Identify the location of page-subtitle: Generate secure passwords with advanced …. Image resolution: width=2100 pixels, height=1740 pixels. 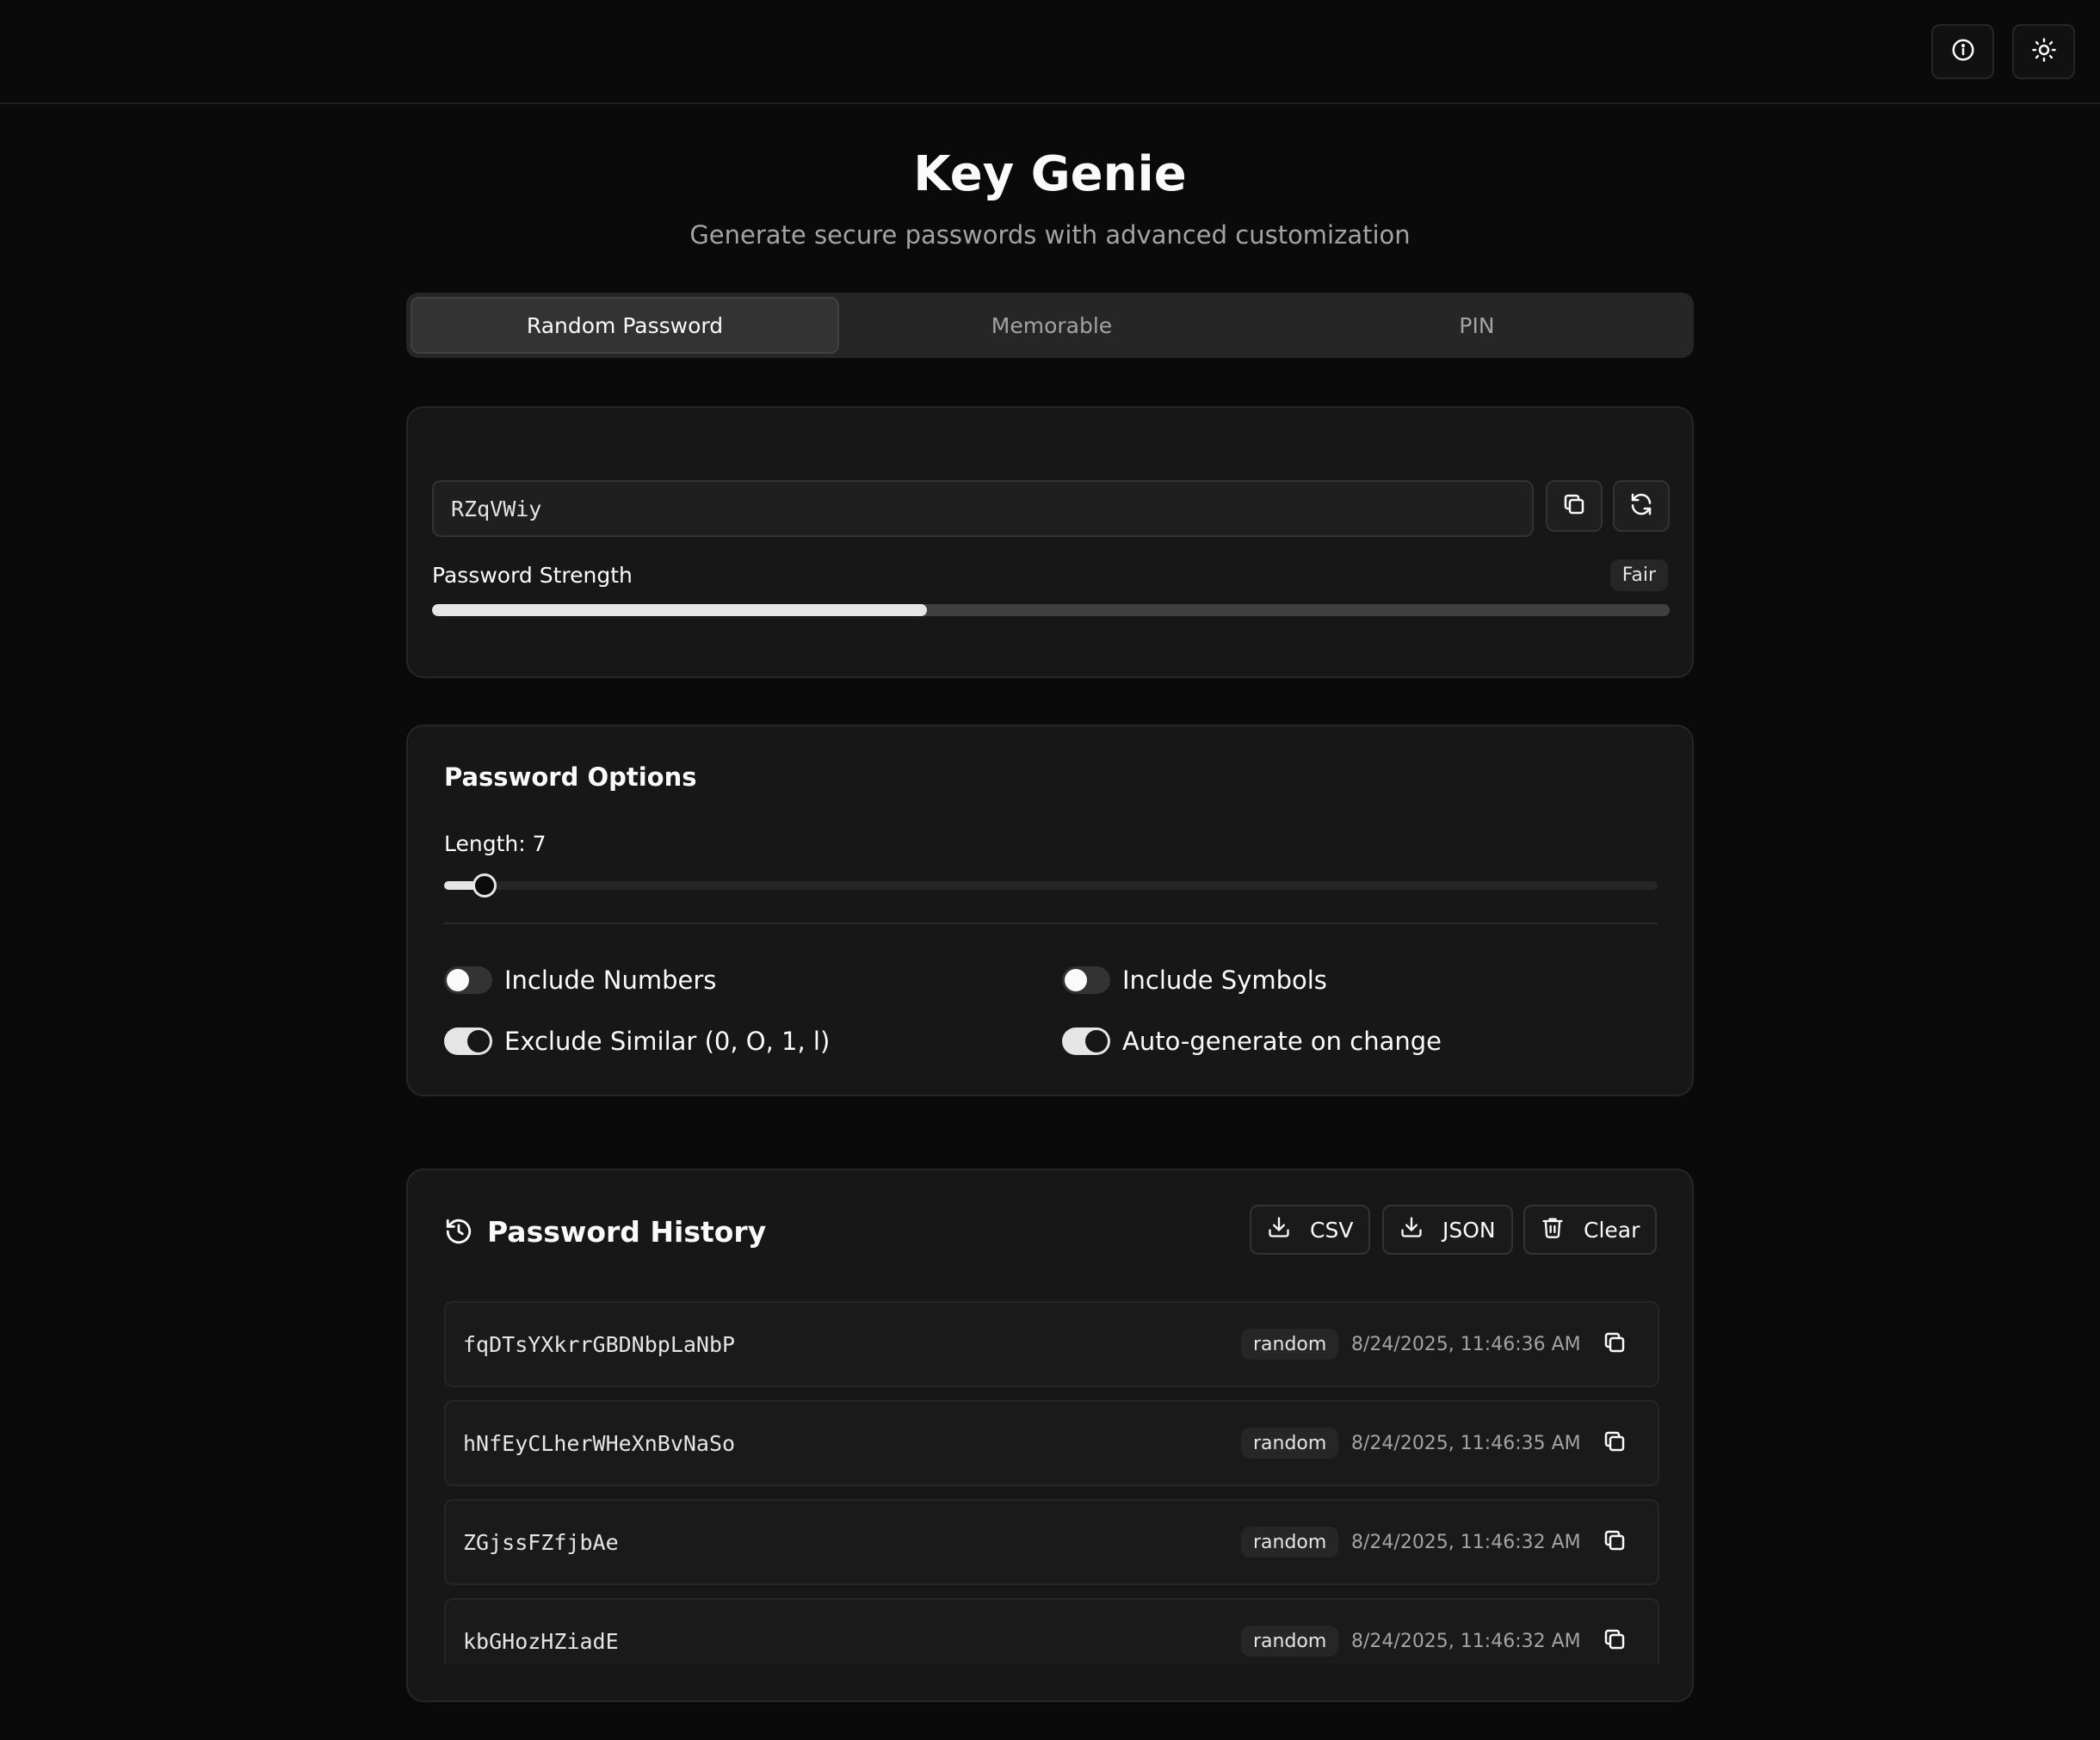
(1050, 235).